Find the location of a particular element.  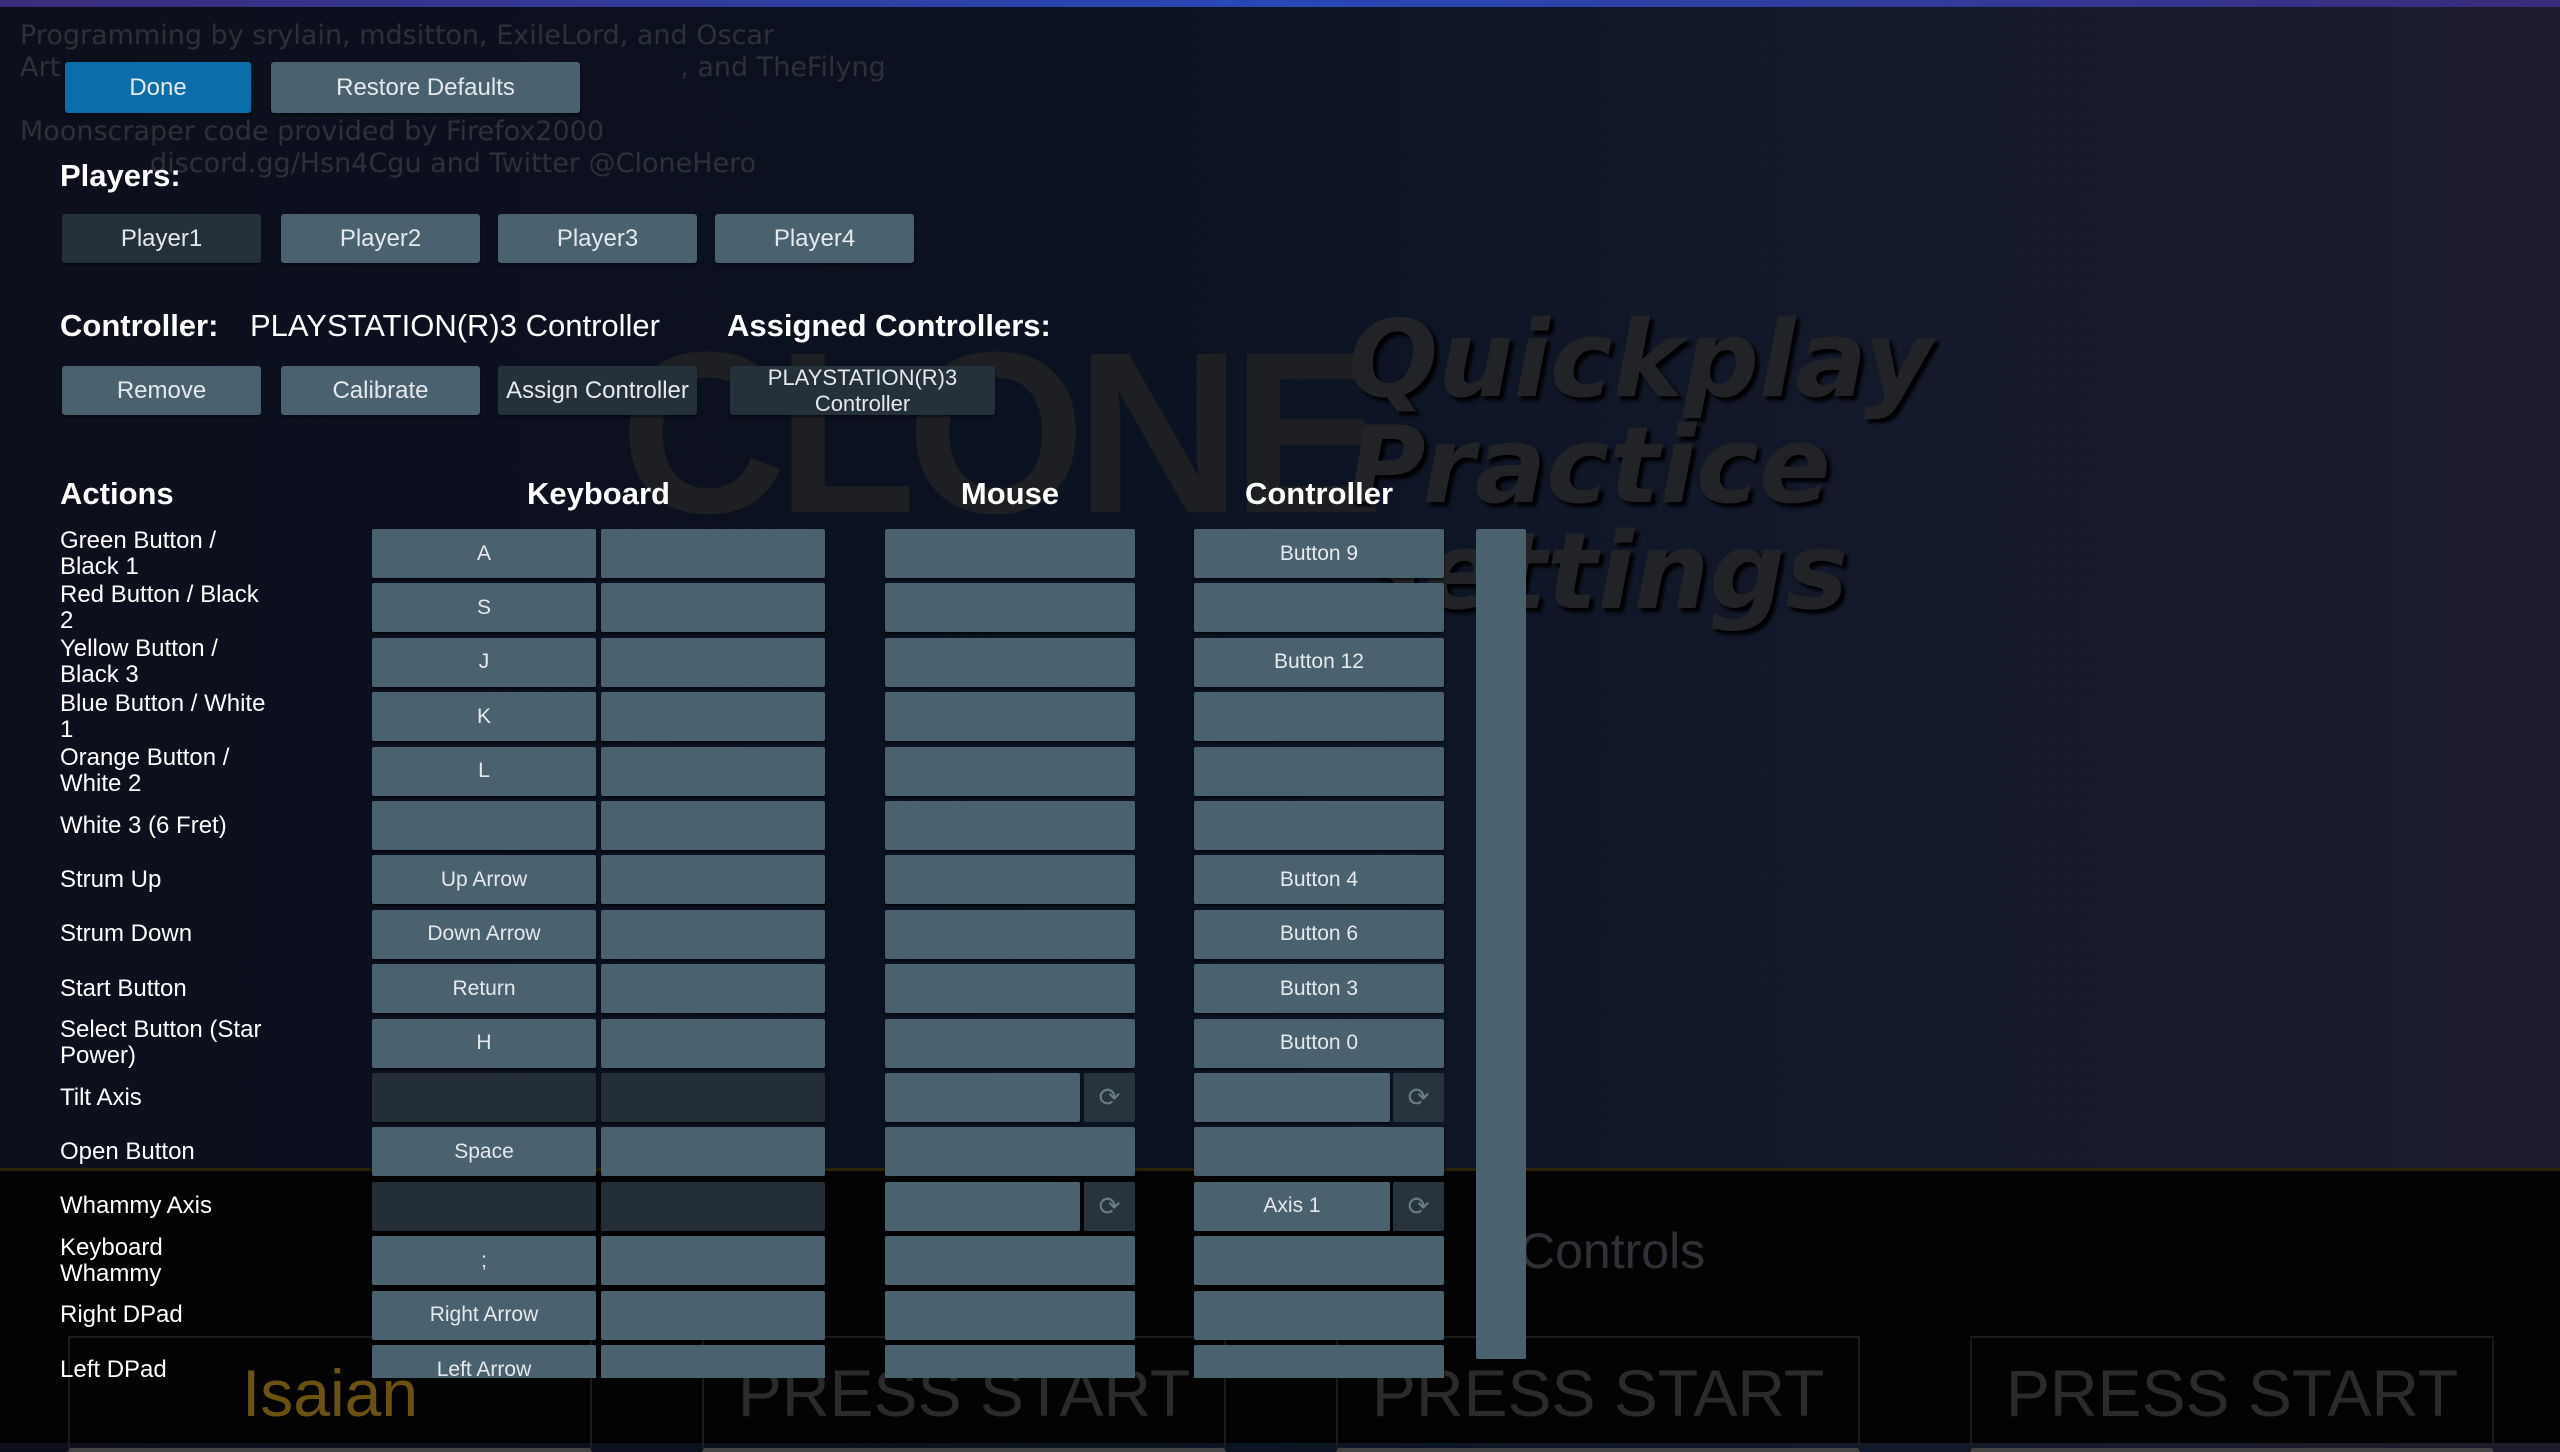

keyboard-binding-primary: Up Arrow is located at coordinates (484, 880).